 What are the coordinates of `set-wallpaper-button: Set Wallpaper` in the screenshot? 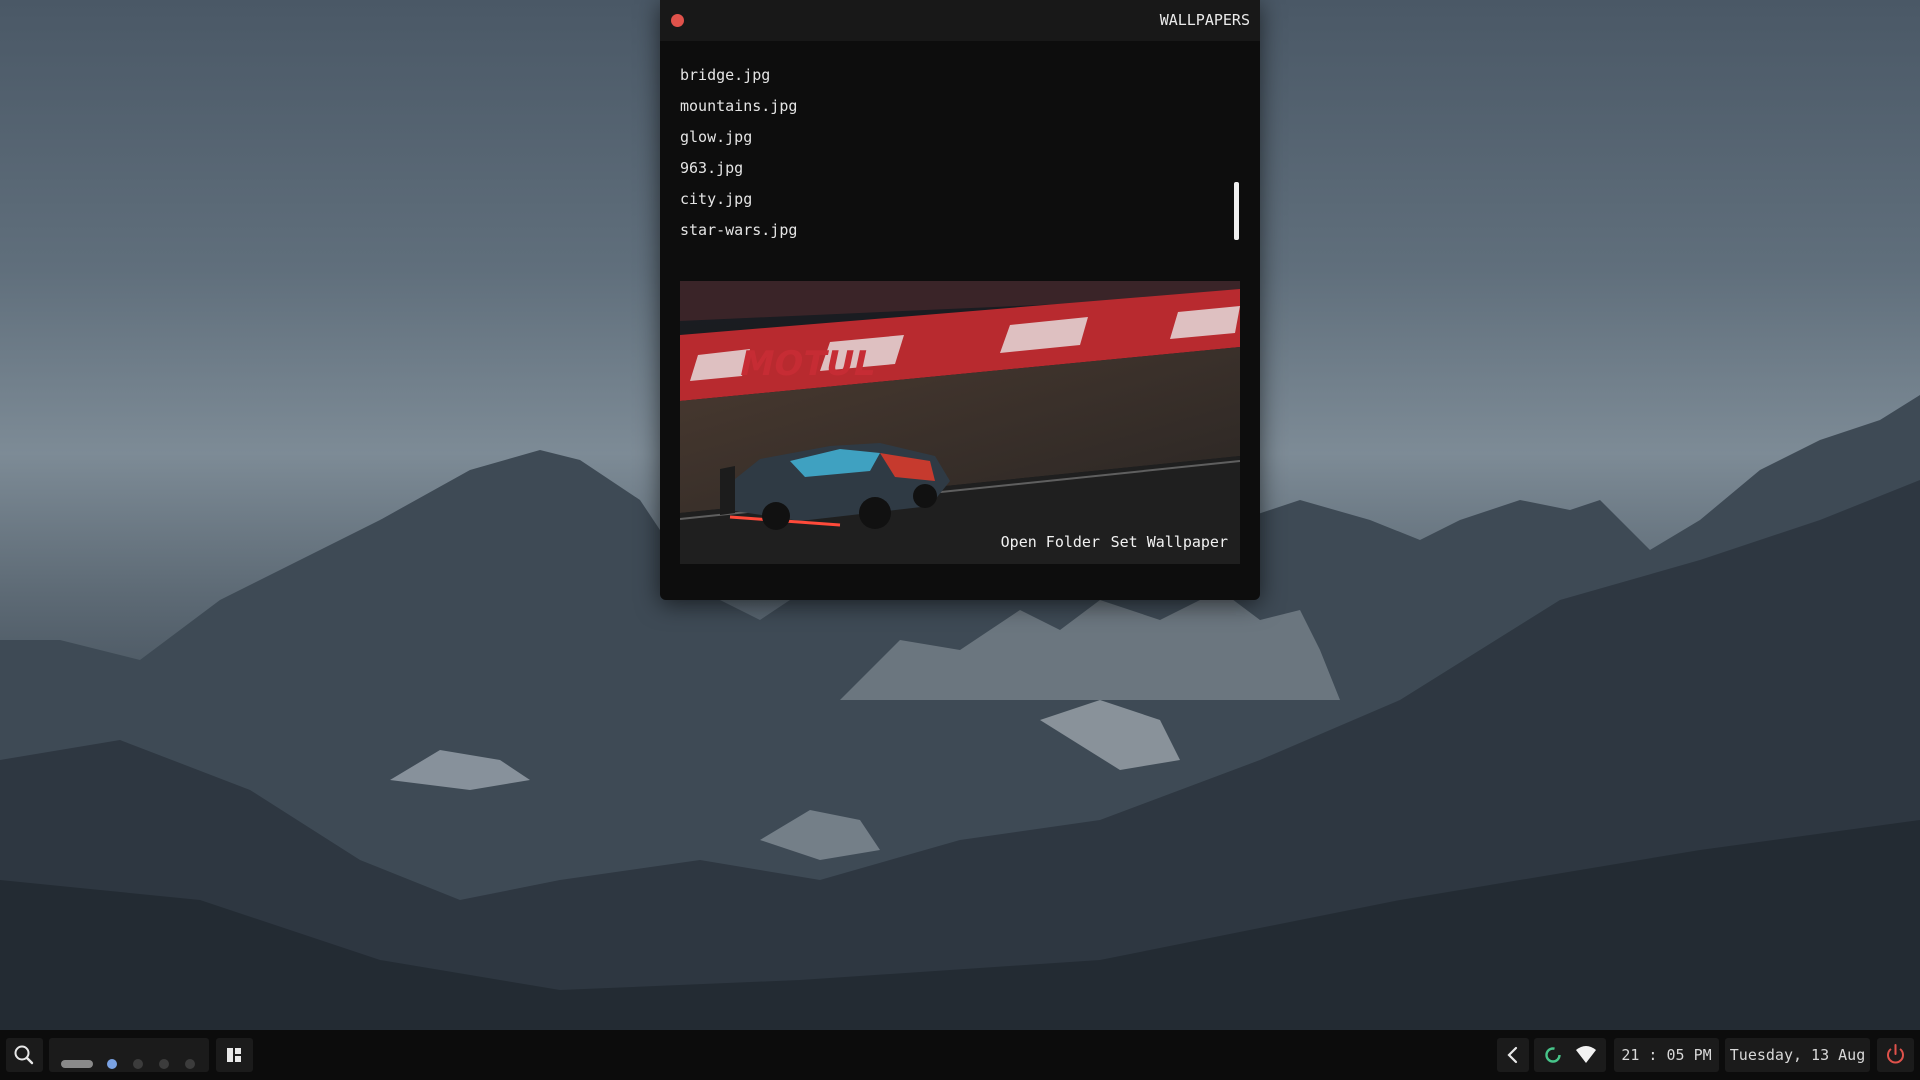 It's located at (1169, 542).